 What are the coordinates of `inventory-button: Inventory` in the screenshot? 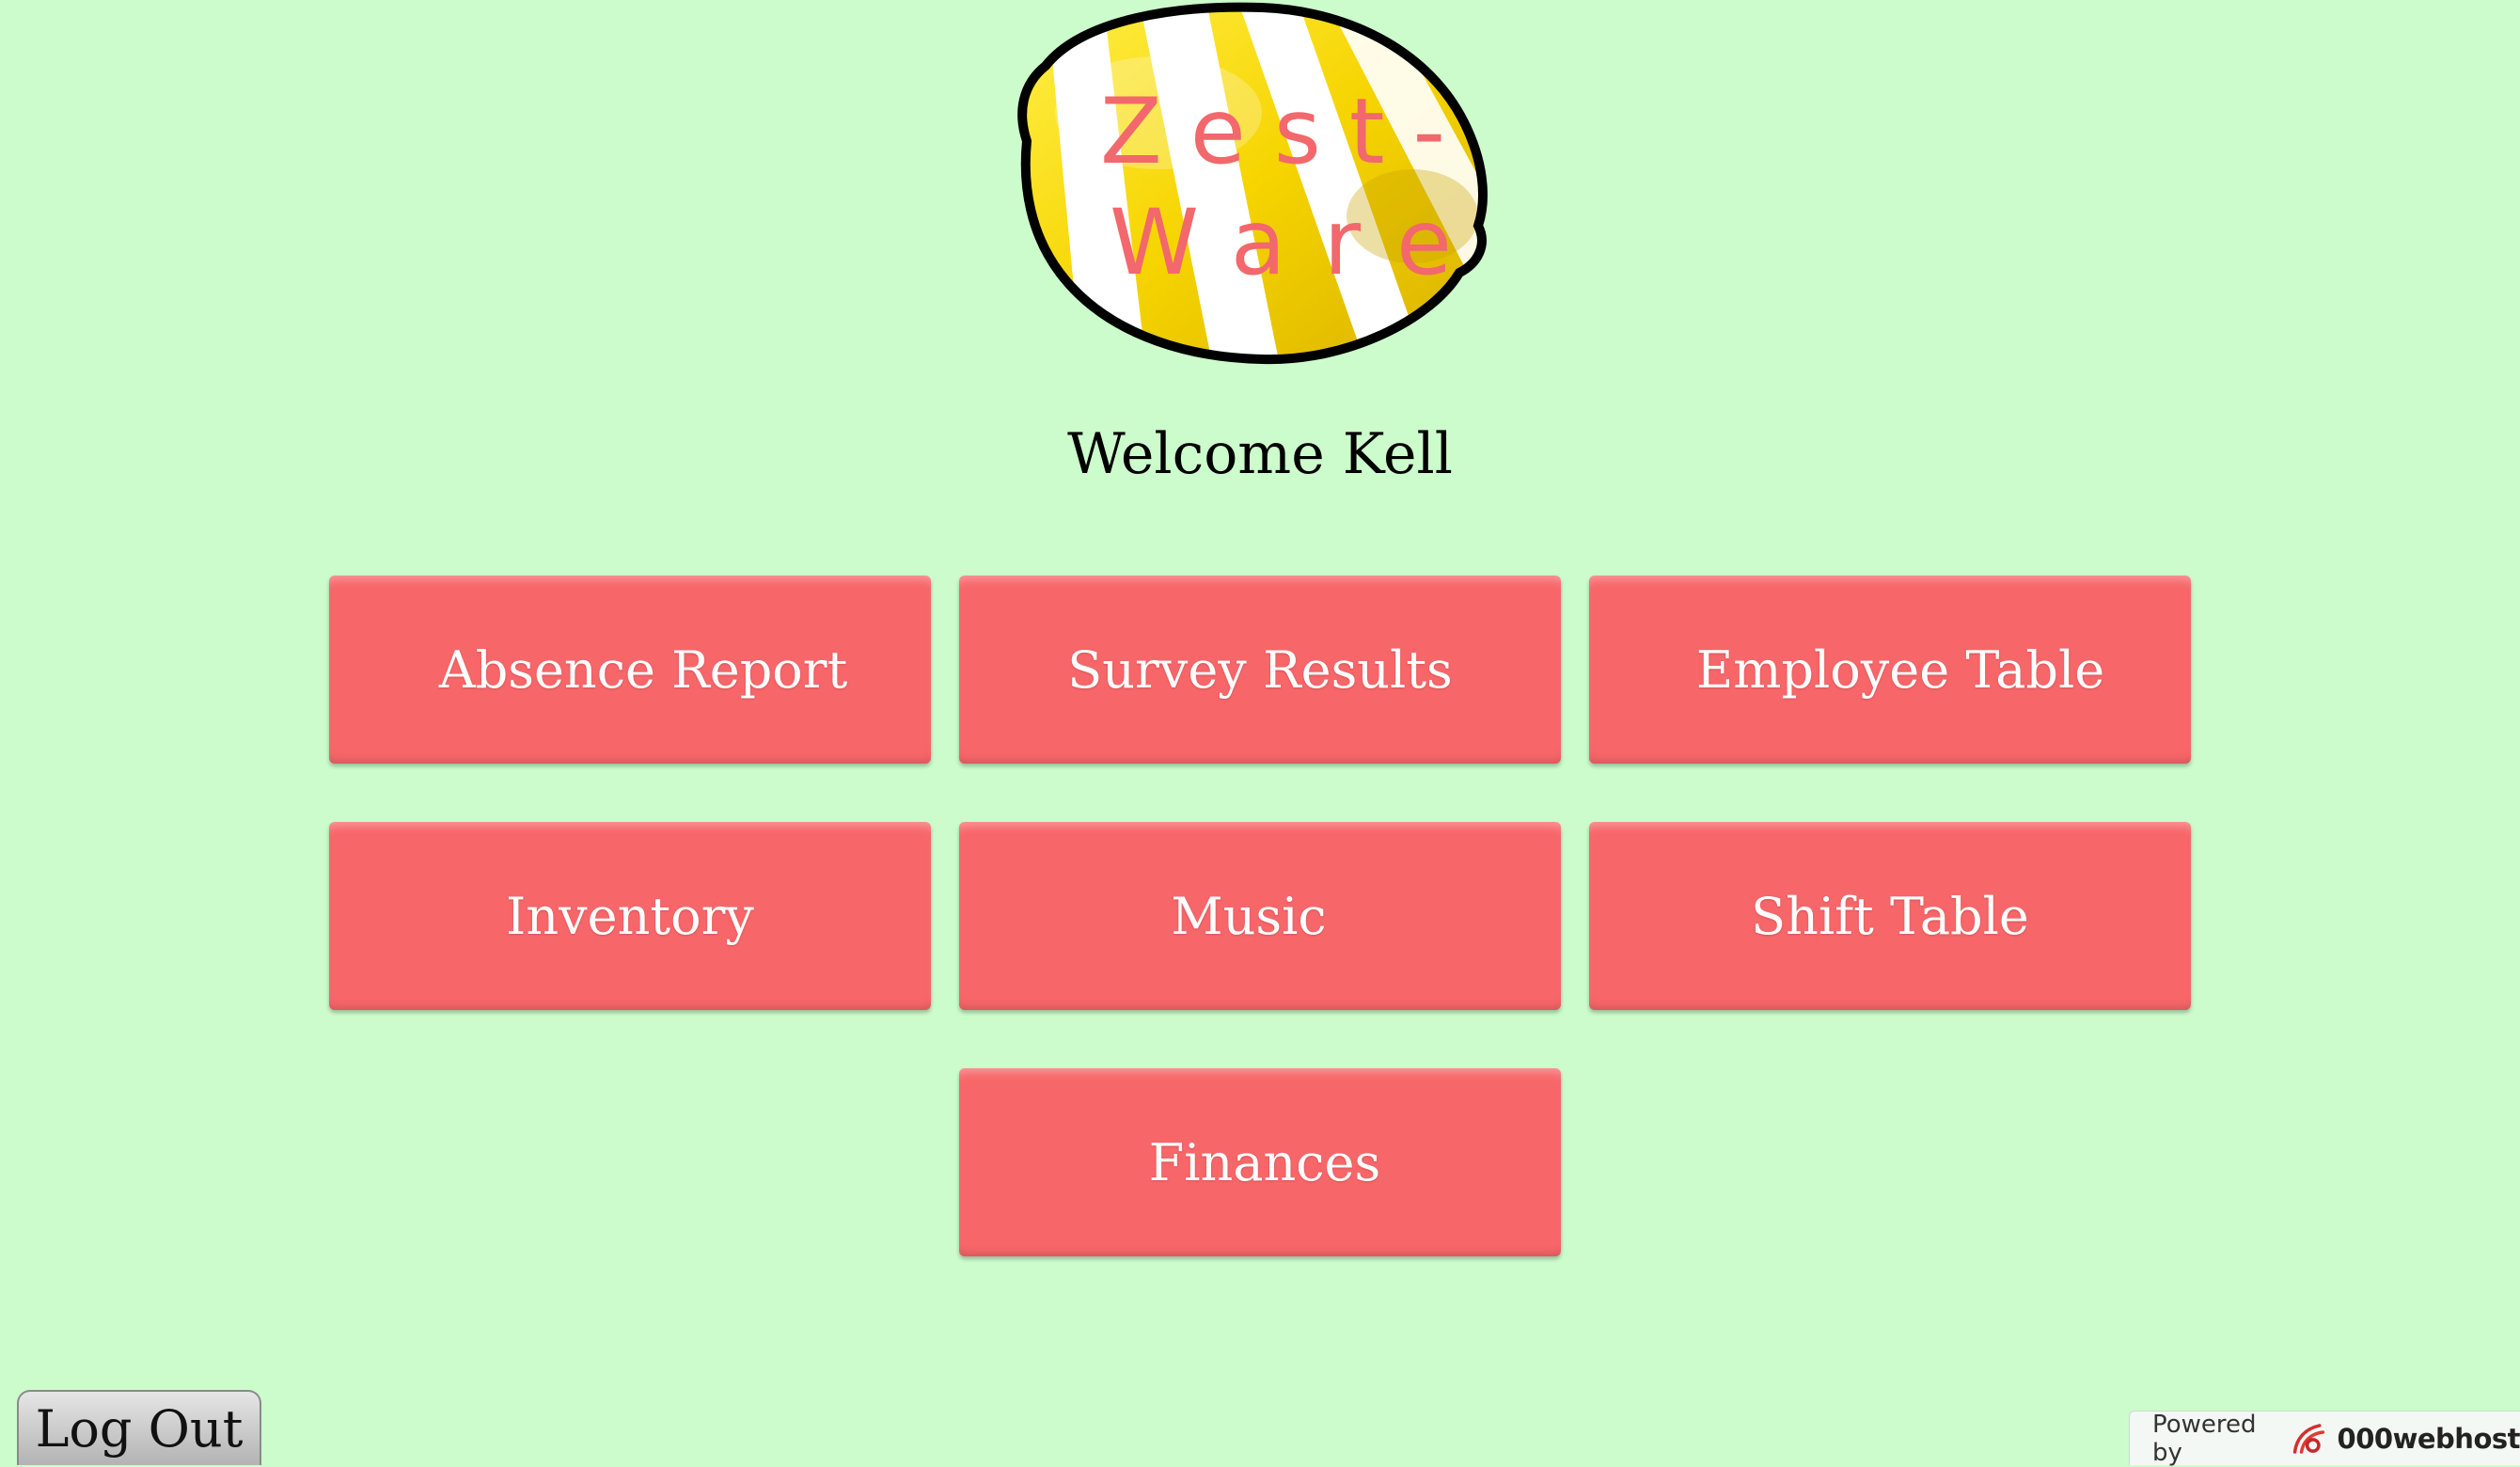 It's located at (630, 916).